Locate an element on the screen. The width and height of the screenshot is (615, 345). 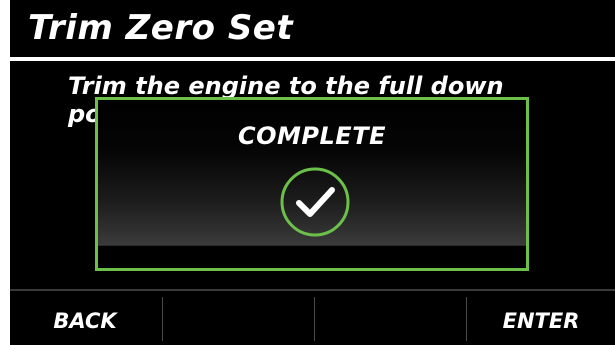
checkmark-circle-icon is located at coordinates (315, 202).